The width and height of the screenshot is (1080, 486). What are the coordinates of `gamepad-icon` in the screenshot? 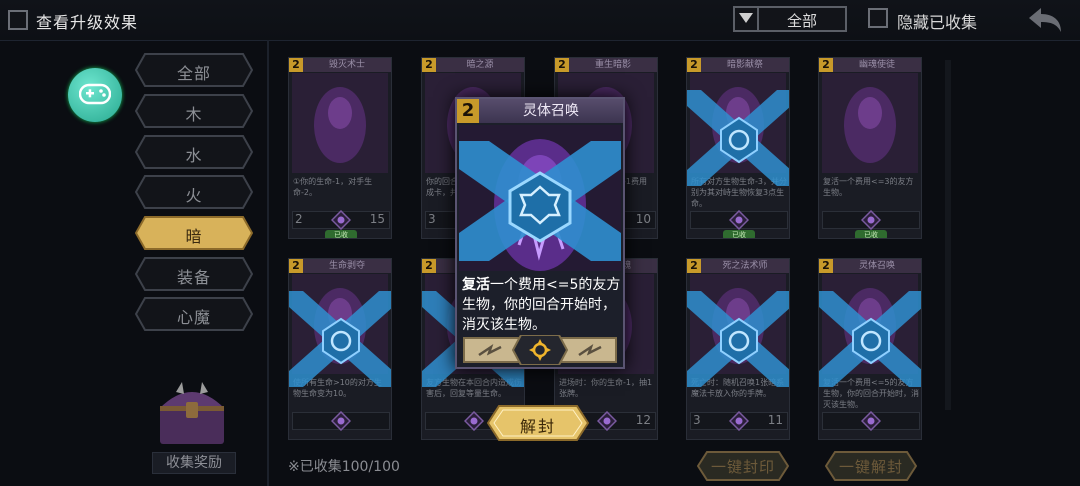 It's located at (95, 95).